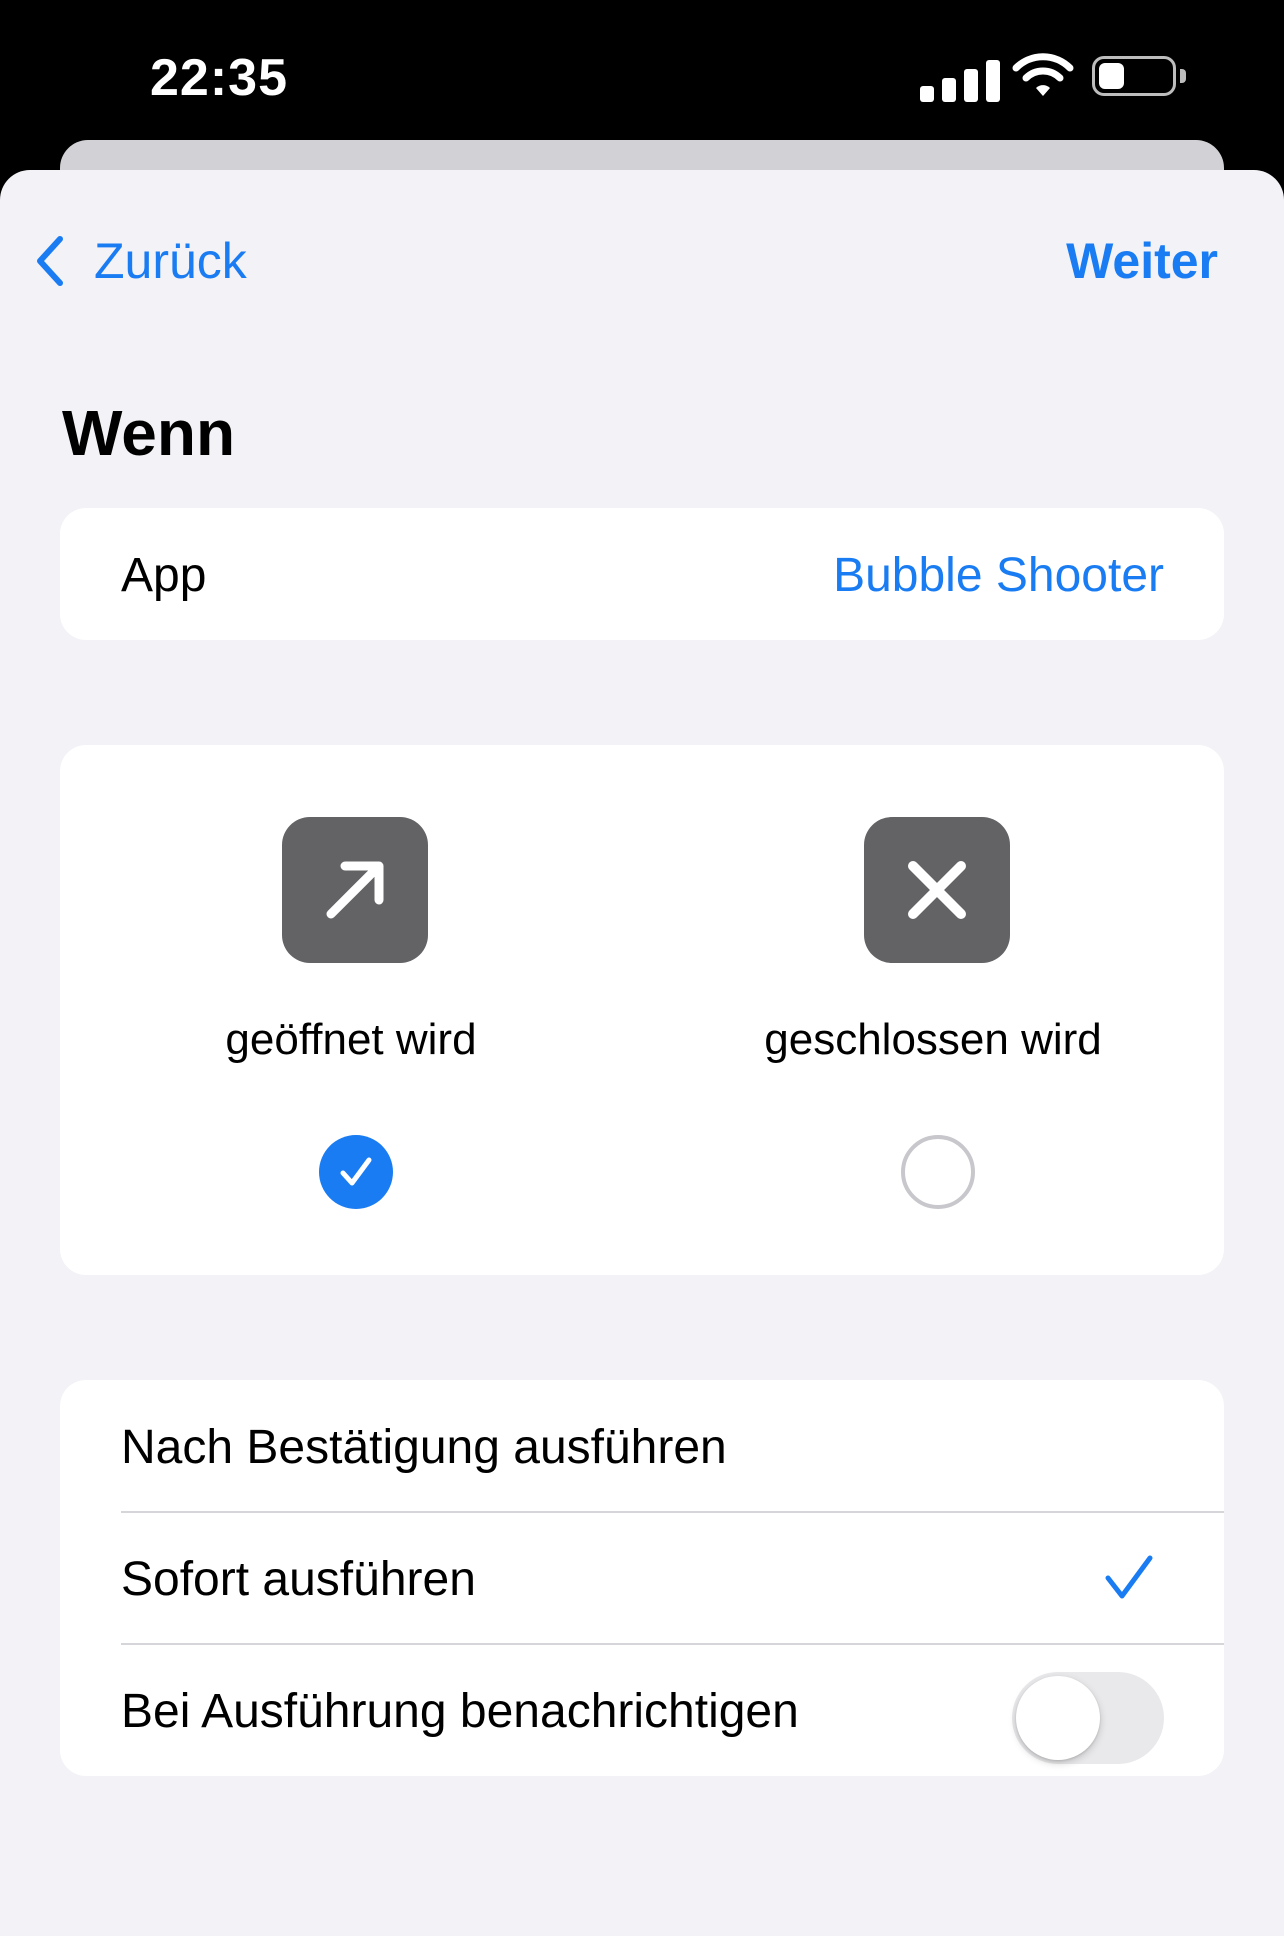 Image resolution: width=1284 pixels, height=1936 pixels. I want to click on wifi-icon, so click(1043, 74).